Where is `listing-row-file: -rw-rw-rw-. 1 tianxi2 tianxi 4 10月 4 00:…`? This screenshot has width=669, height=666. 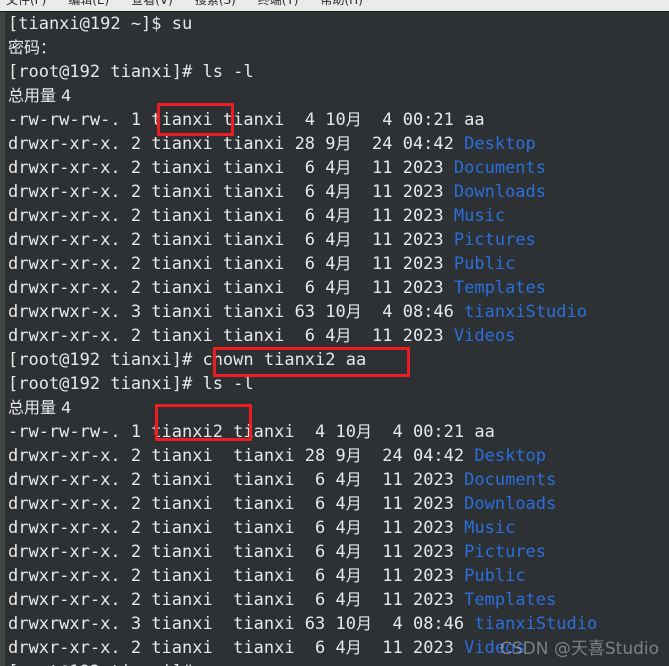 listing-row-file: -rw-rw-rw-. 1 tianxi2 tianxi 4 10月 4 00:… is located at coordinates (337, 432).